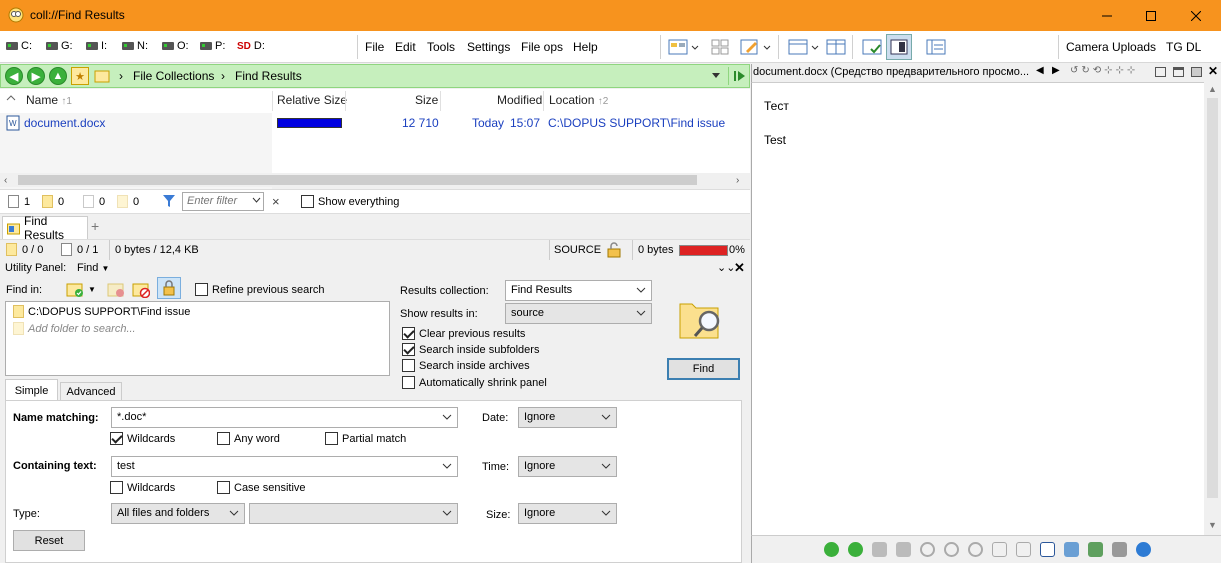 The width and height of the screenshot is (1221, 563). What do you see at coordinates (1104, 70) in the screenshot?
I see `viewer-tools-icons: ↺↻⟲⊹⊹⊹` at bounding box center [1104, 70].